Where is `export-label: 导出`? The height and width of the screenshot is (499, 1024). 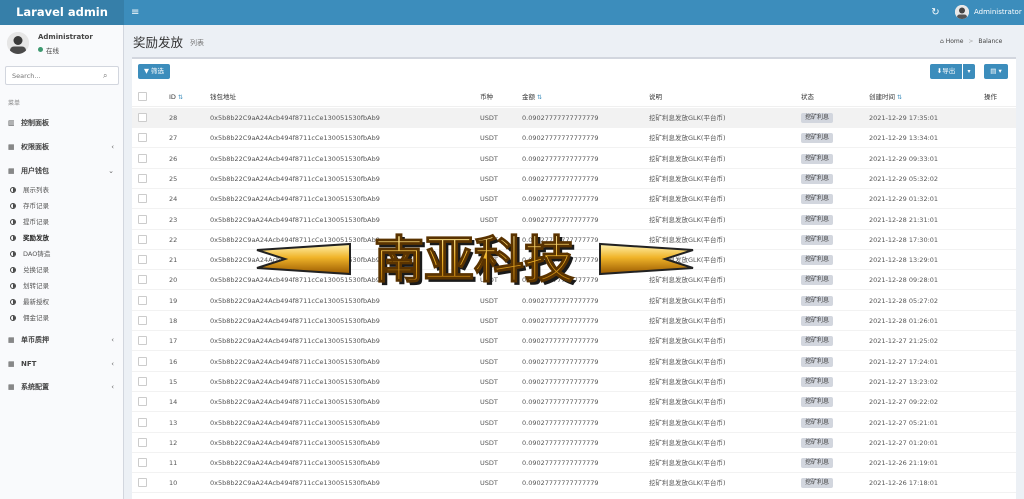
export-label: 导出 is located at coordinates (949, 71).